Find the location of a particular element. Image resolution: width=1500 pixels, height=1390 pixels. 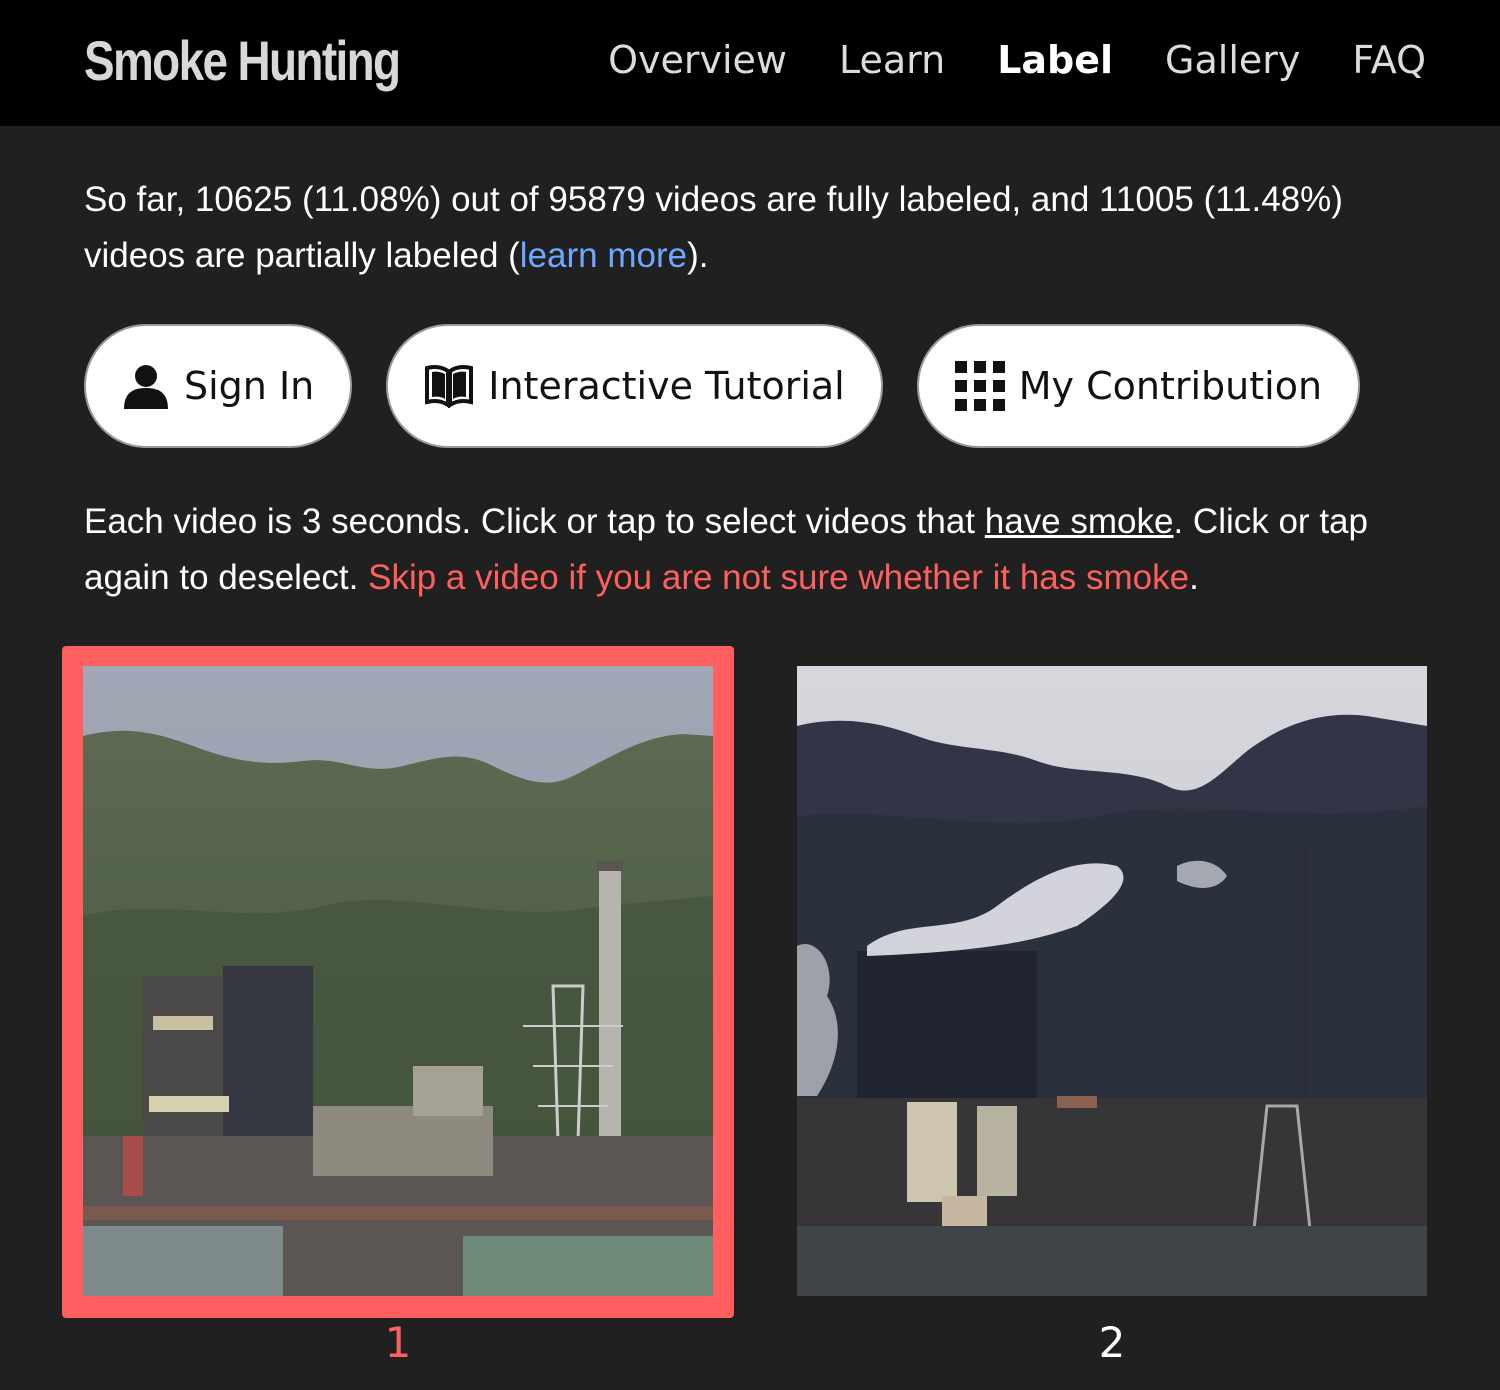

my-contribution-button: My Contribution is located at coordinates (1138, 386).